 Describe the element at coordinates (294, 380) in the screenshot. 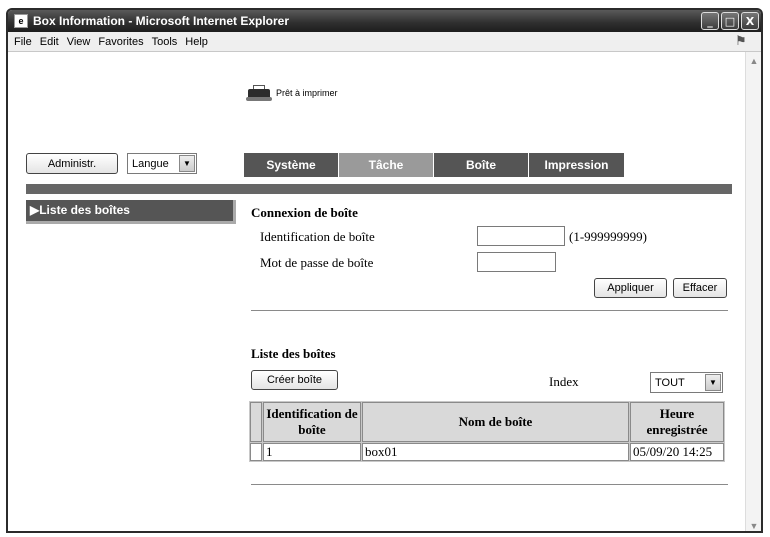

I see `create-box-button: Créer boîte` at that location.